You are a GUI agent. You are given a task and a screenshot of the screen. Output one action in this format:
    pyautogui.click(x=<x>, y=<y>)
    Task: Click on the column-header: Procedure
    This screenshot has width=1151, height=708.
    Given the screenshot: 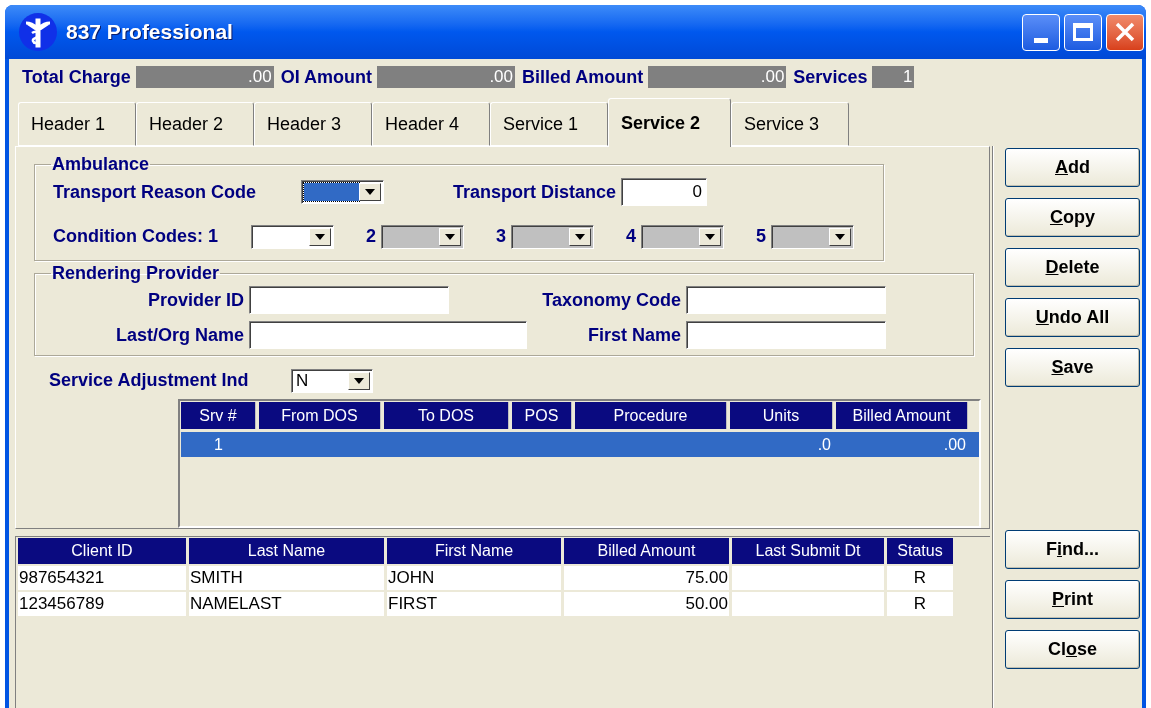 What is the action you would take?
    pyautogui.click(x=651, y=415)
    